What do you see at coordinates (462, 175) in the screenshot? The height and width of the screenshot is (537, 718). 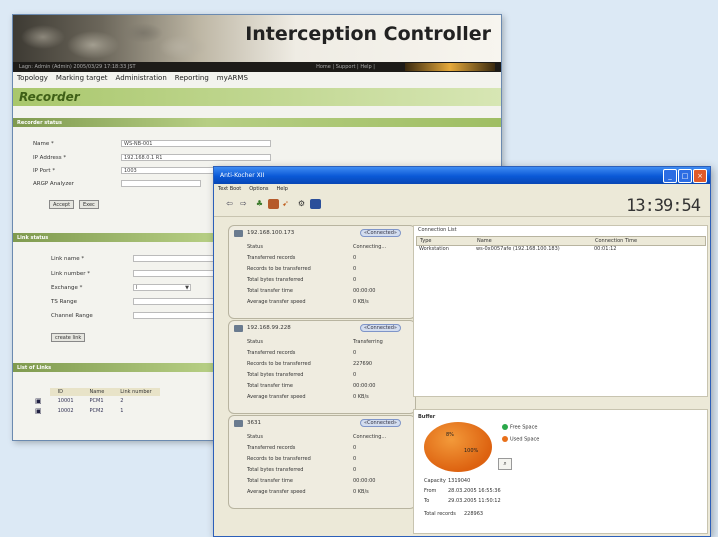 I see `window-titlebar: Anti-Kocher XII _ □ ×` at bounding box center [462, 175].